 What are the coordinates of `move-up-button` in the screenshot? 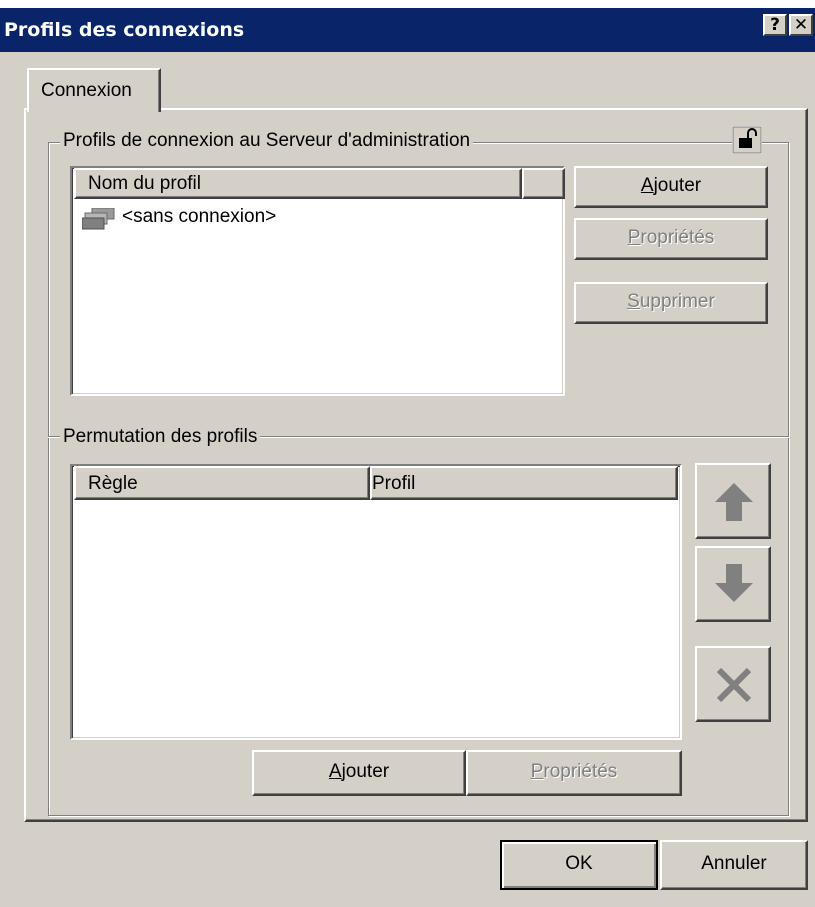 It's located at (733, 501).